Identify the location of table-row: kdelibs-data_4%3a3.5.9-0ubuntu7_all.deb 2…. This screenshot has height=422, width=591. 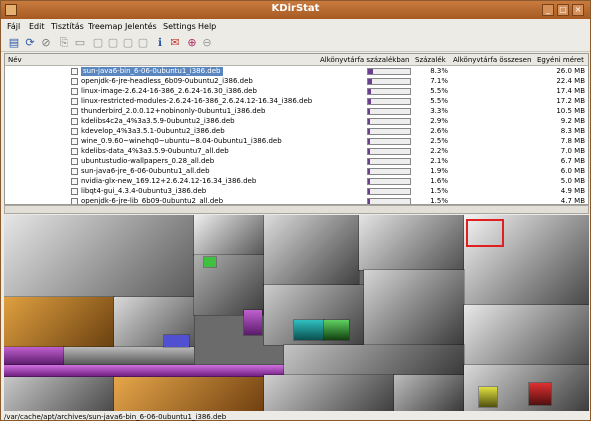
(296, 151).